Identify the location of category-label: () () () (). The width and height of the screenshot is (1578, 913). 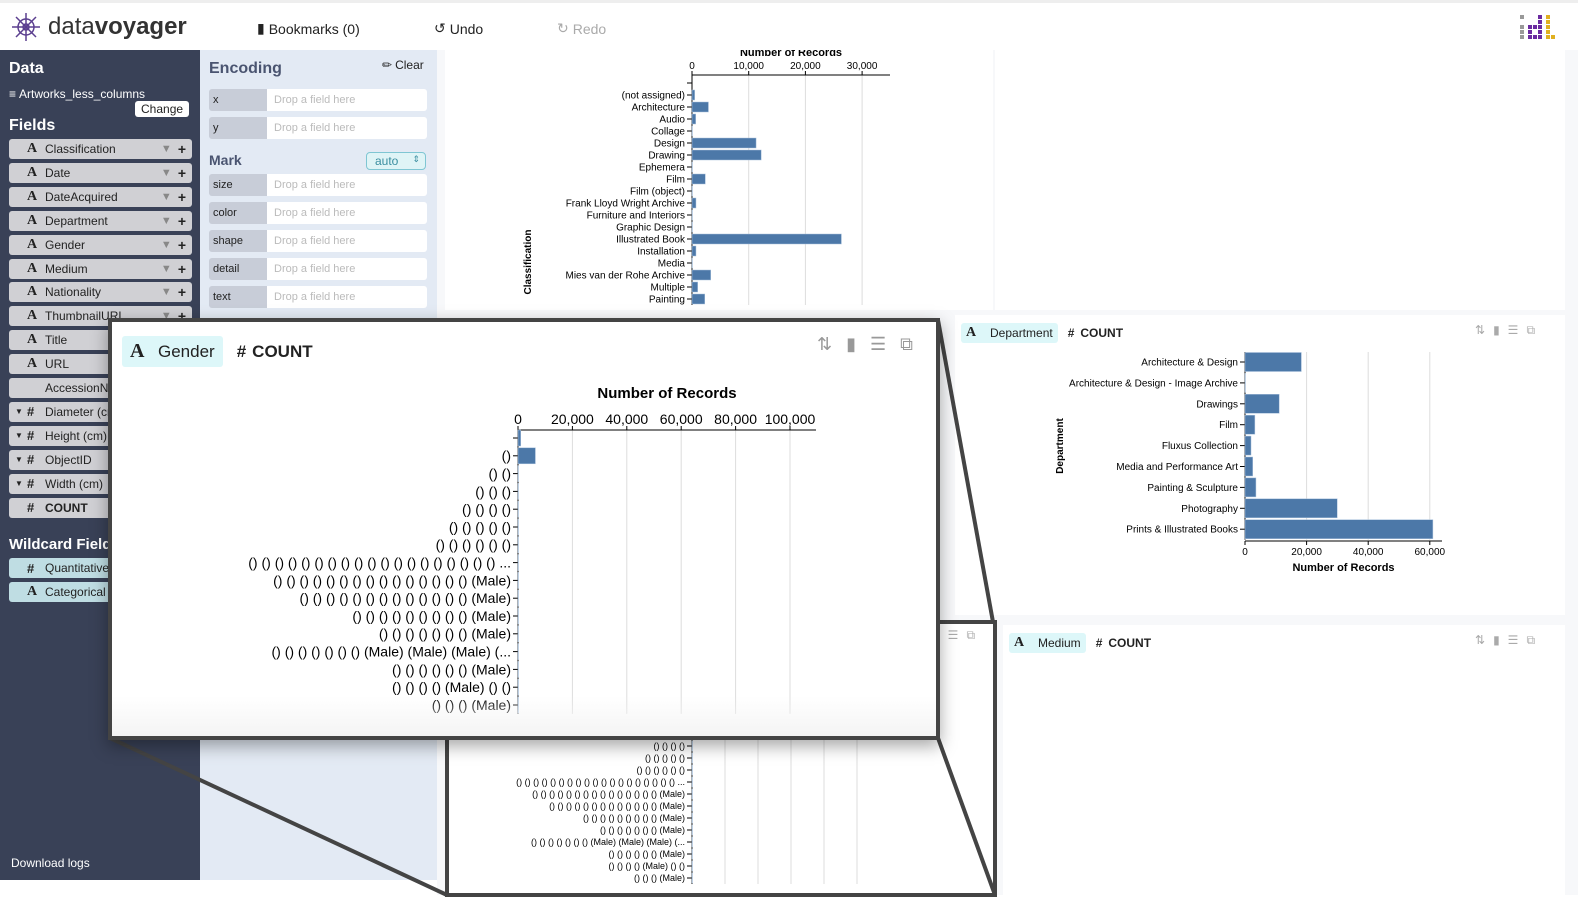
(486, 509).